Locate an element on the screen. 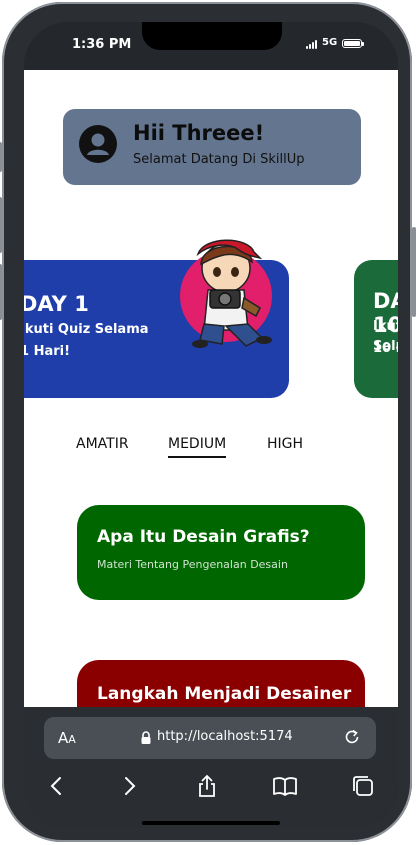  share-icon is located at coordinates (207, 786).